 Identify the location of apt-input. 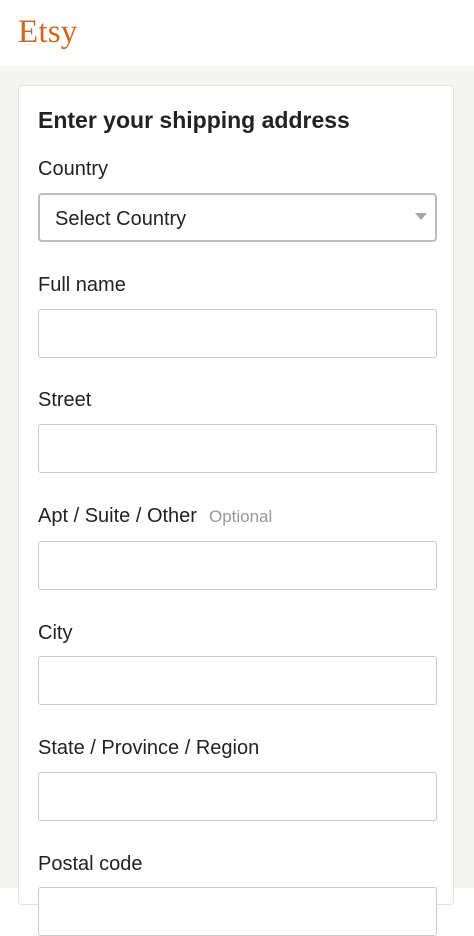
(237, 565).